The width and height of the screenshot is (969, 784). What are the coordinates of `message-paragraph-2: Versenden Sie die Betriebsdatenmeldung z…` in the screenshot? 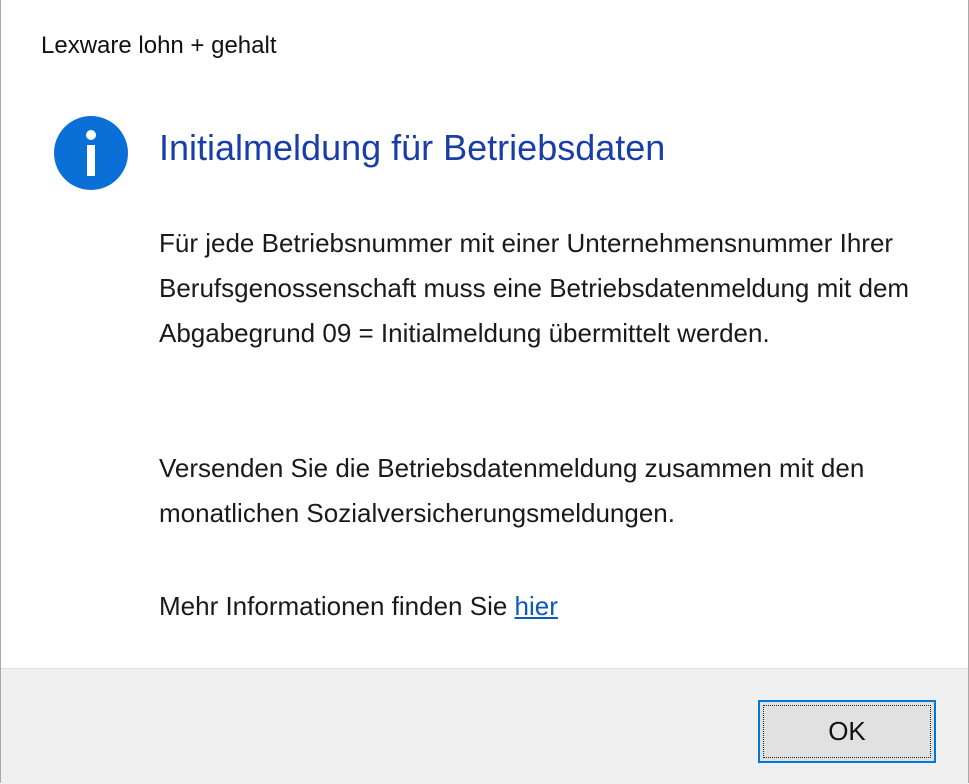 It's located at (512, 490).